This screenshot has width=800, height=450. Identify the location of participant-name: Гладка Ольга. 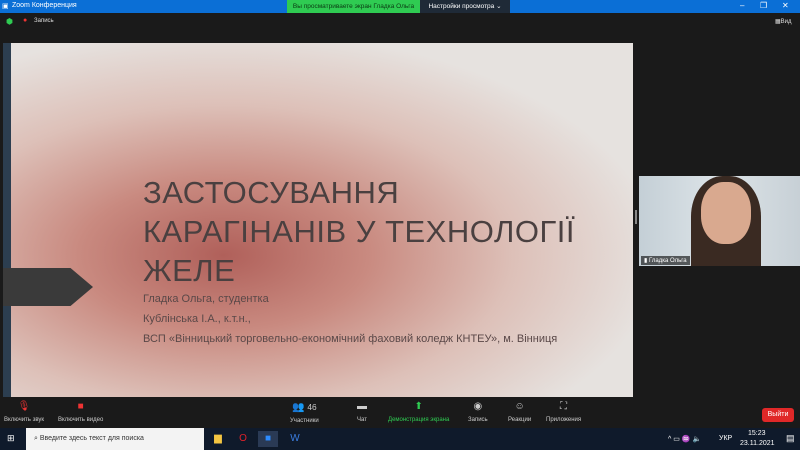
(667, 261).